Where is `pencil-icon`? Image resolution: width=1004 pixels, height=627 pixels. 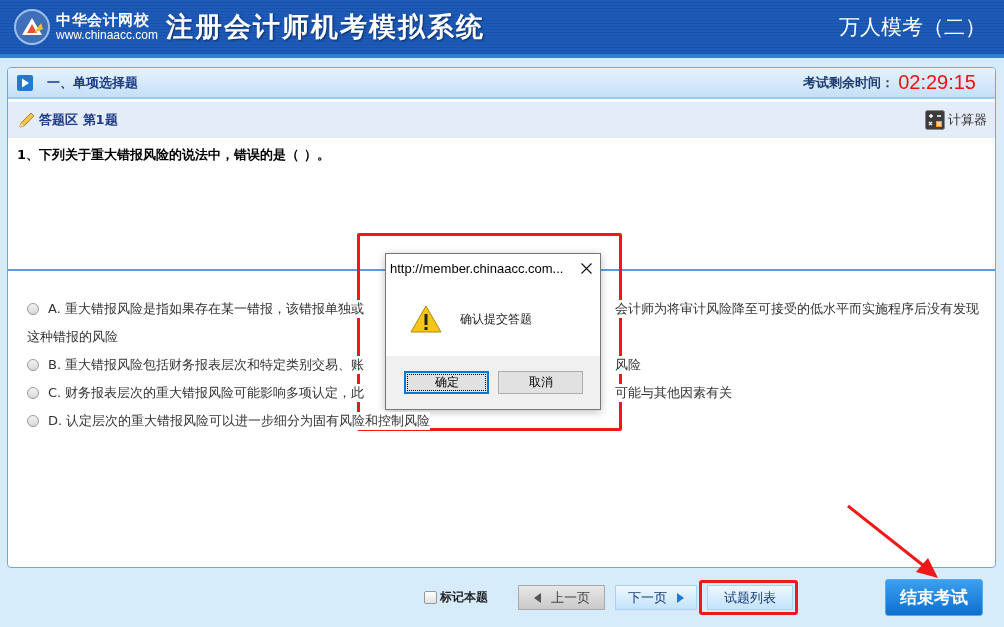
pencil-icon is located at coordinates (26, 120).